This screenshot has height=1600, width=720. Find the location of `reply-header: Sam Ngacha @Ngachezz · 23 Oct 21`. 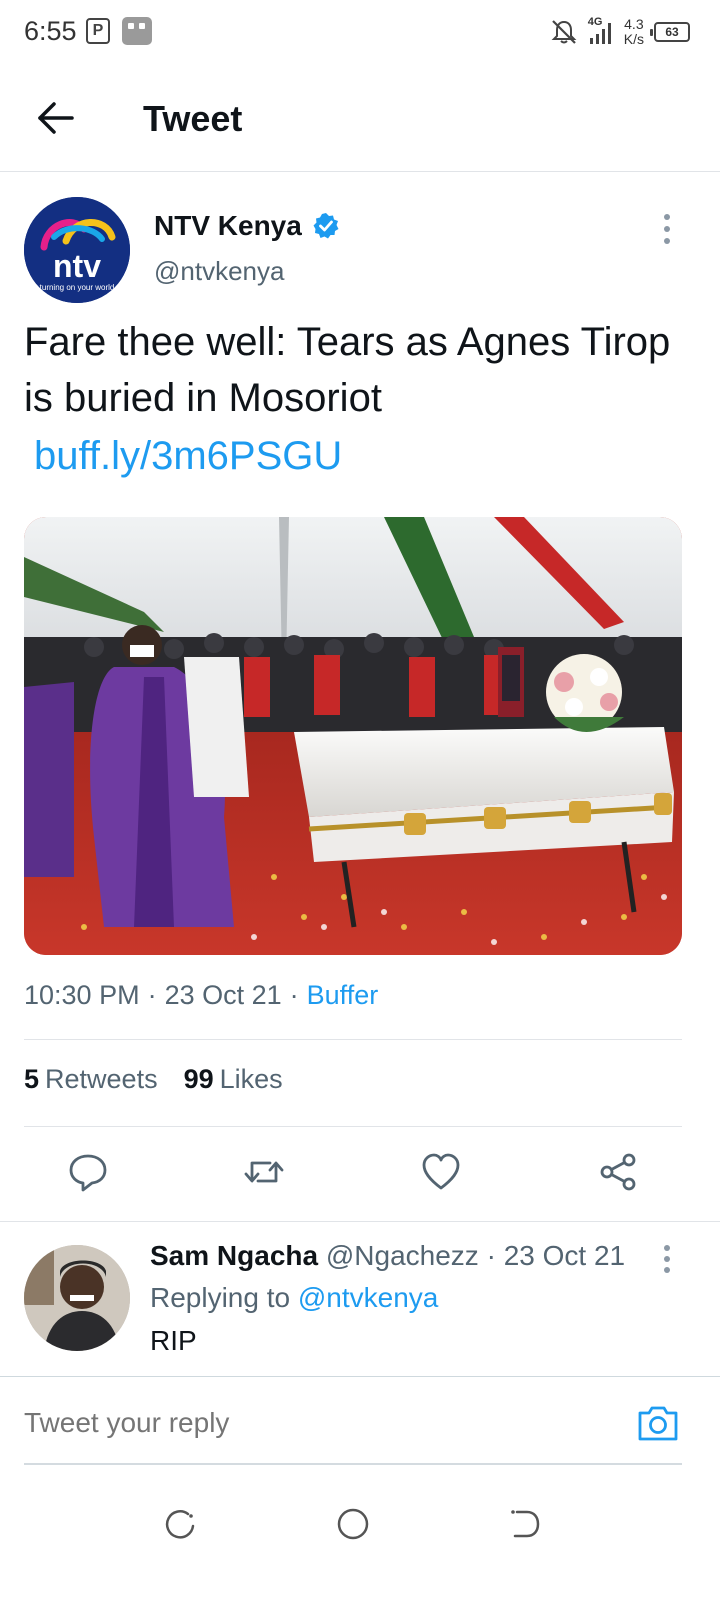

reply-header: Sam Ngacha @Ngachezz · 23 Oct 21 is located at coordinates (387, 1256).